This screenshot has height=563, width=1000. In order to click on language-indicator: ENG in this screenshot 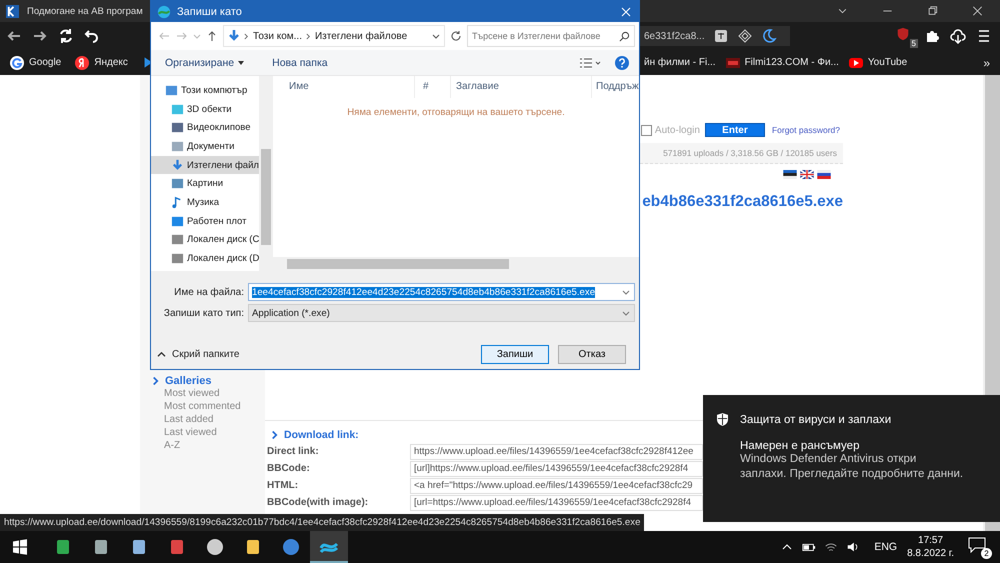, I will do `click(886, 547)`.